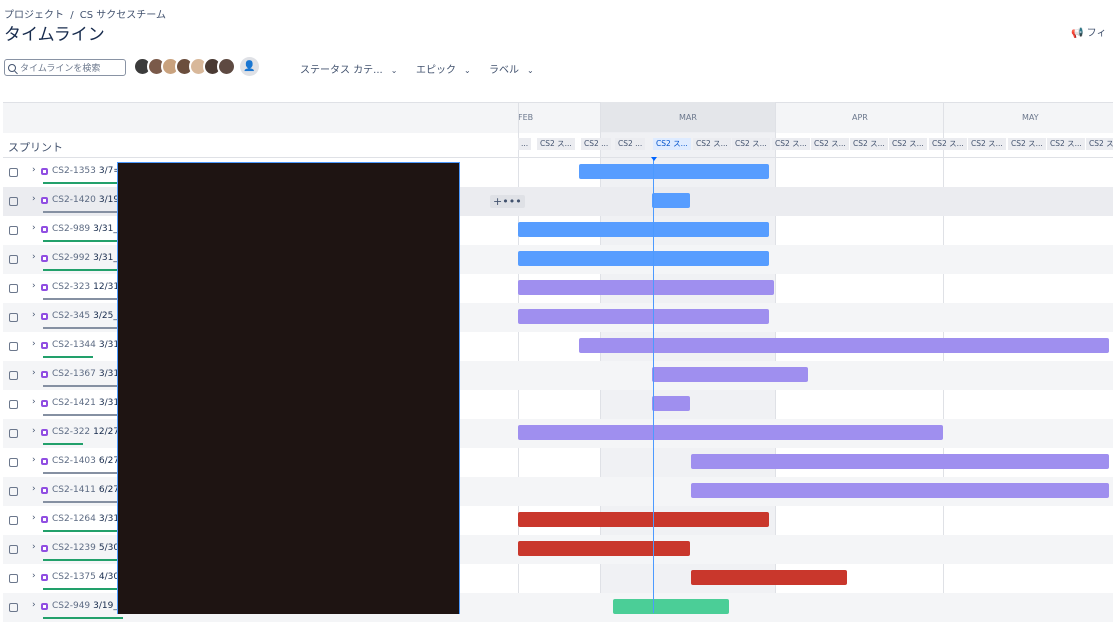  Describe the element at coordinates (85, 316) in the screenshot. I see `issue-key: CS2-345 3/25_` at that location.